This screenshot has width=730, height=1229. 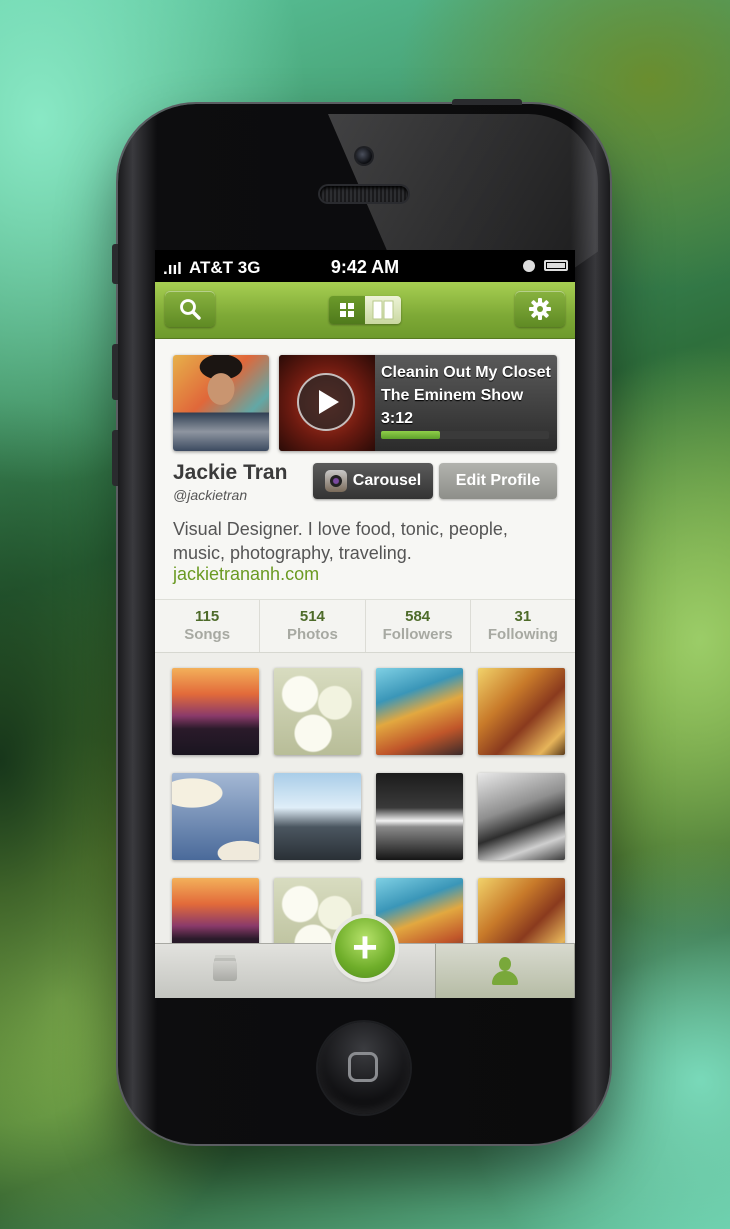 What do you see at coordinates (465, 435) in the screenshot?
I see `track-progress-bar` at bounding box center [465, 435].